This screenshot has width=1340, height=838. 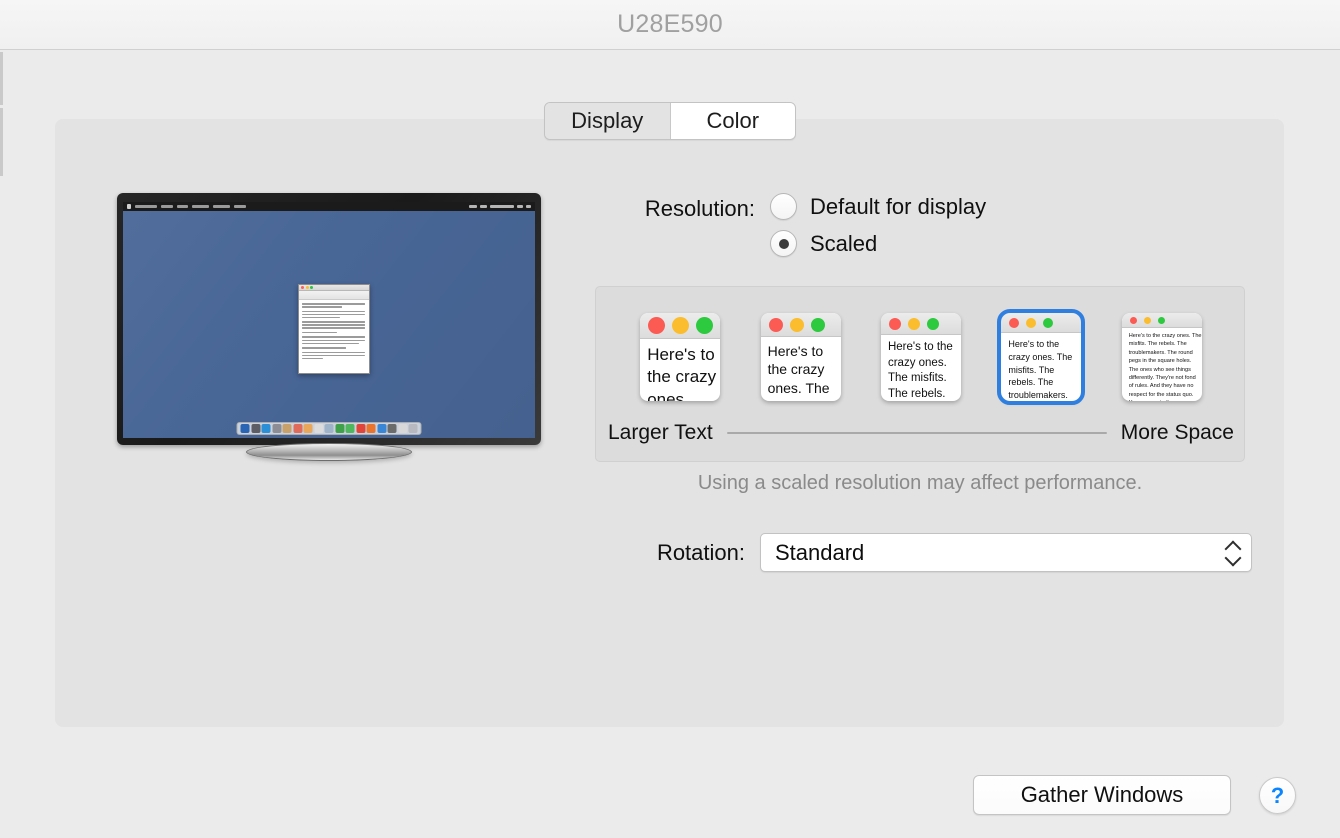 I want to click on preview-doc-toolbar, so click(x=334, y=295).